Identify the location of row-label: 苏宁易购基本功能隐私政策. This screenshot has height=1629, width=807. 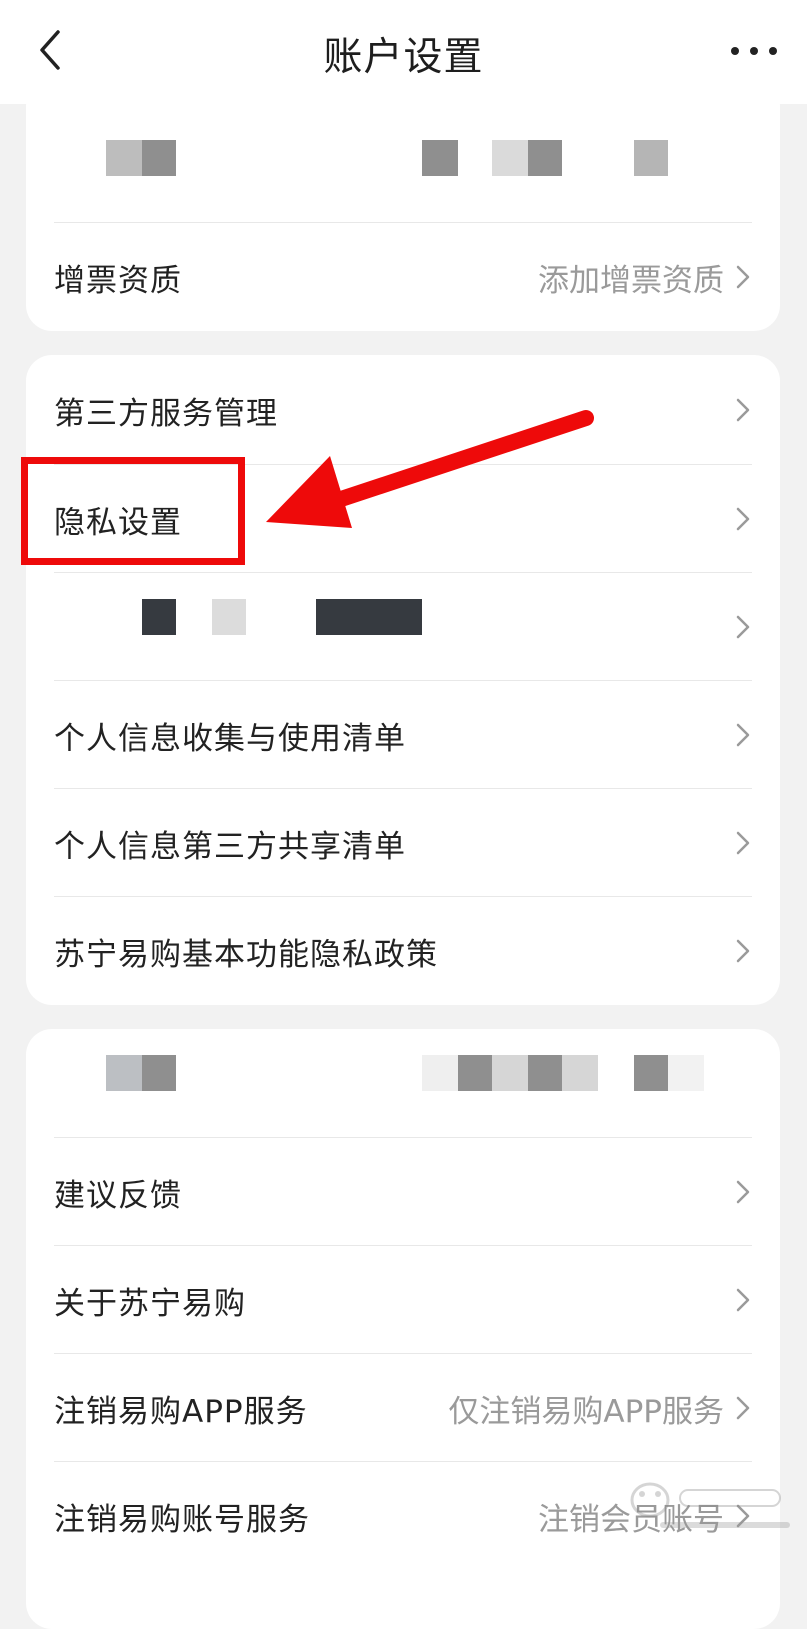
(246, 954).